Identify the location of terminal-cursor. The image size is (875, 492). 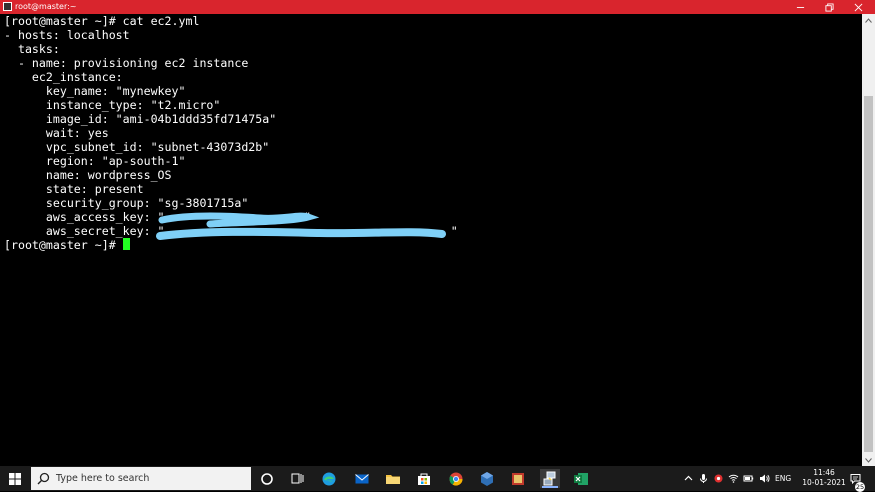
(126, 244).